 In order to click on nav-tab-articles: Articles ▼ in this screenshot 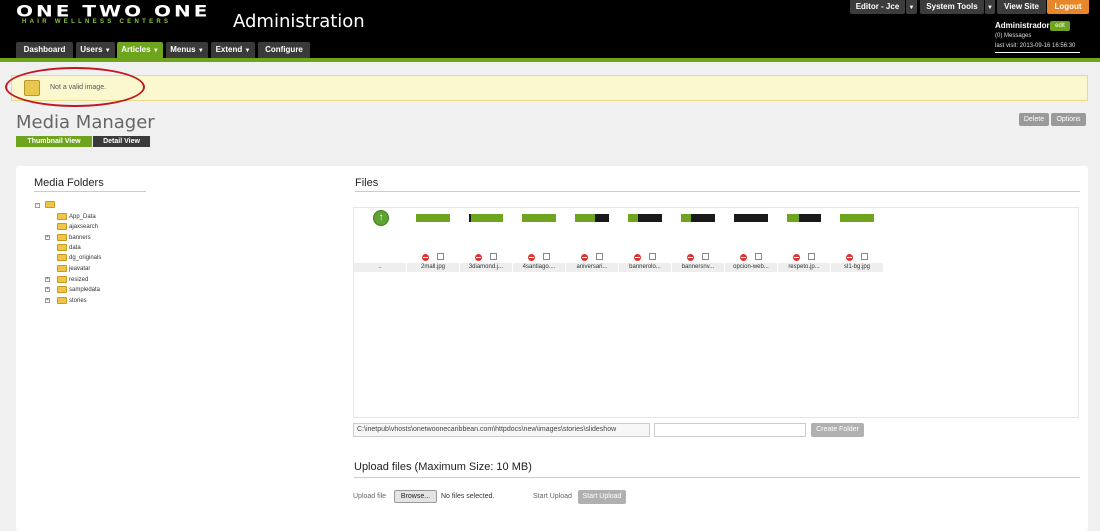, I will do `click(140, 50)`.